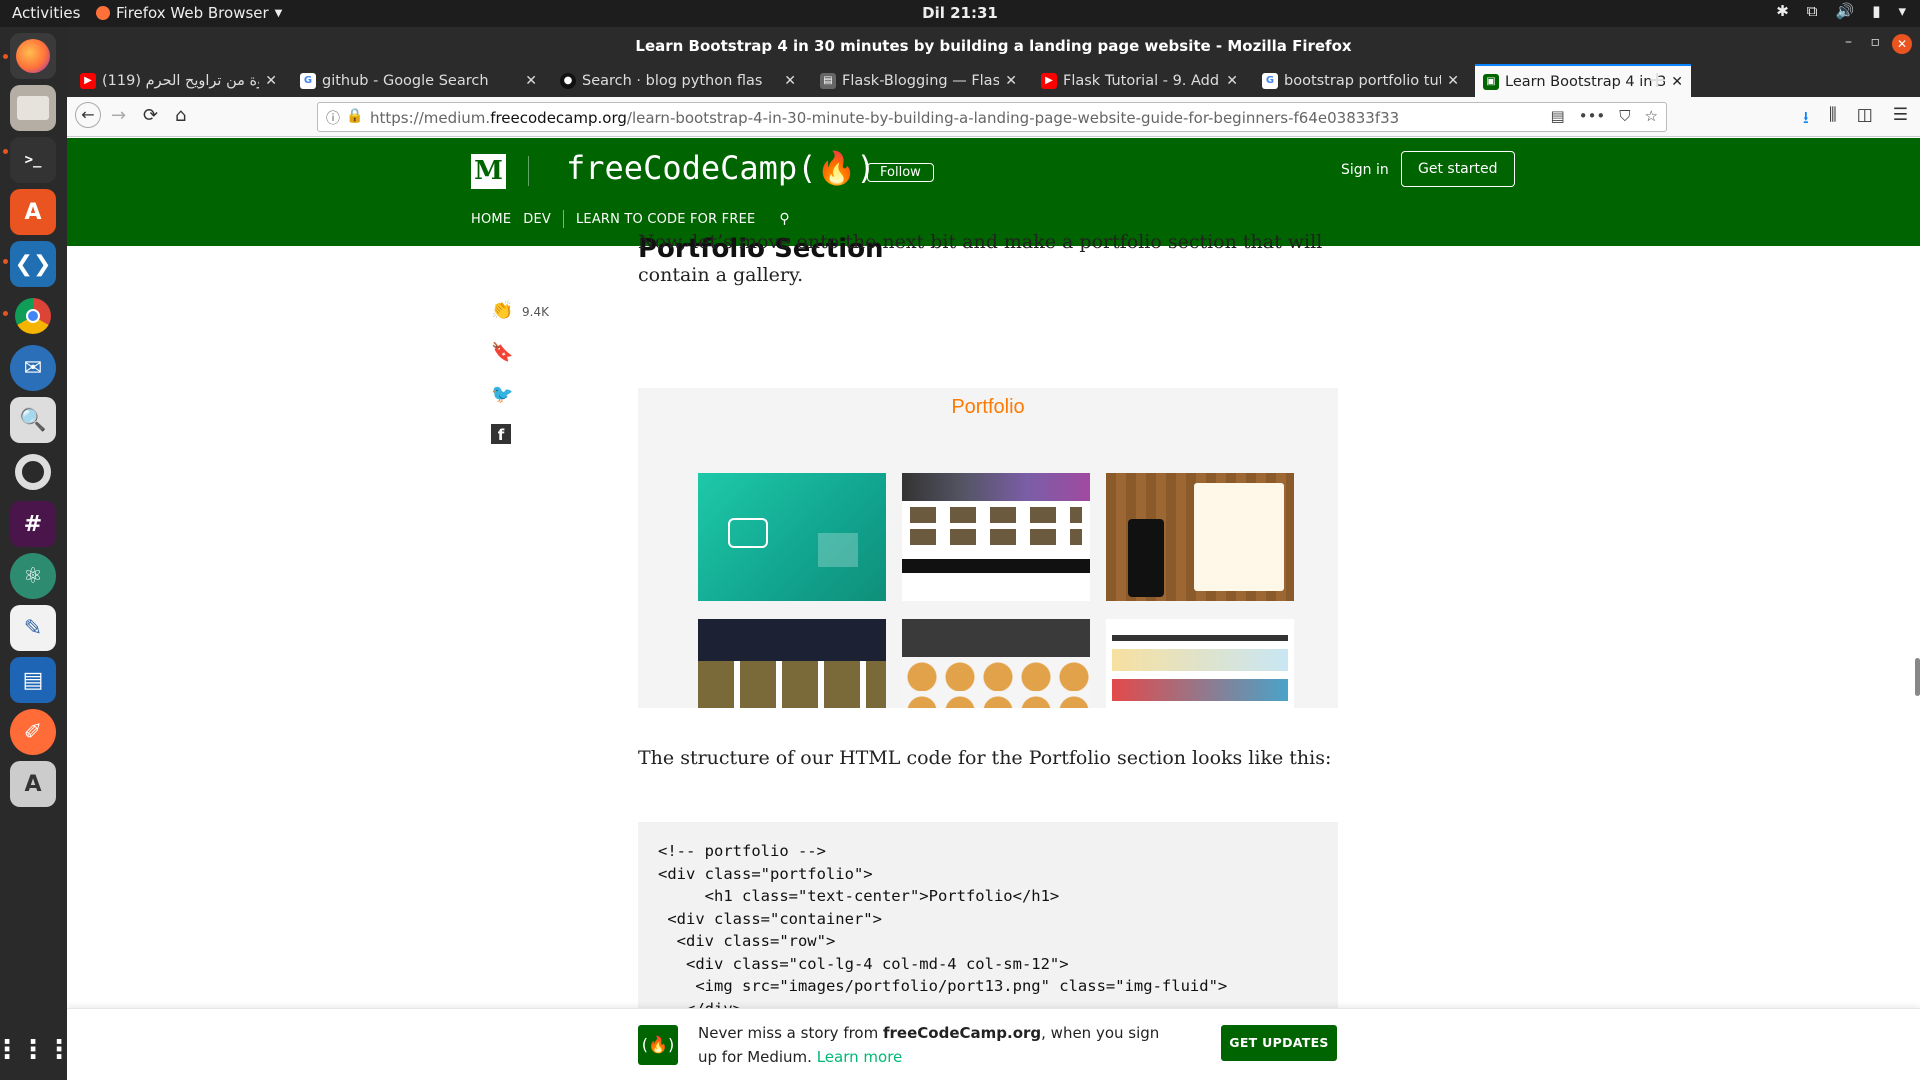  What do you see at coordinates (33, 628) in the screenshot?
I see `text-editor-dock-icon: ✎` at bounding box center [33, 628].